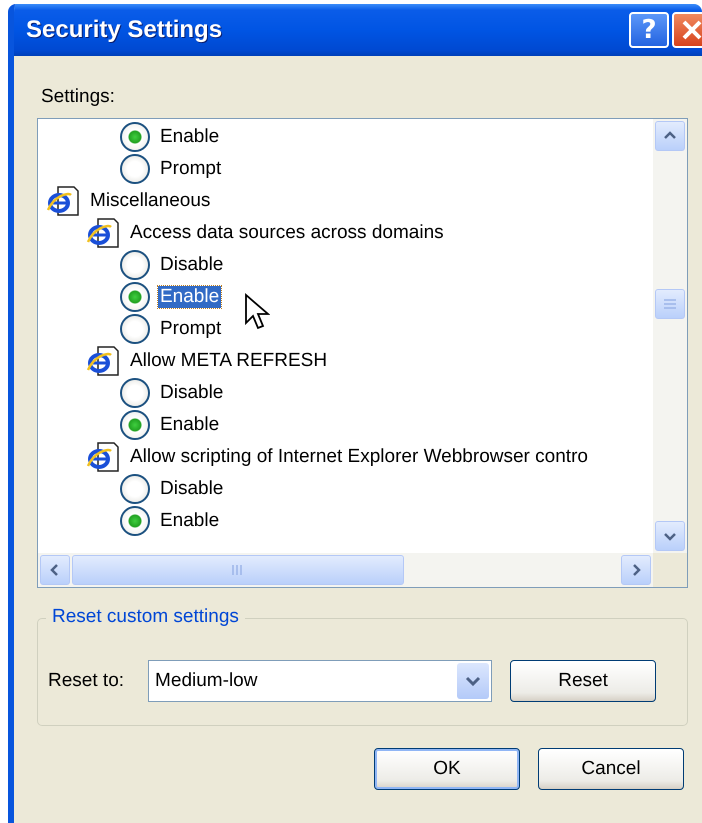 This screenshot has width=702, height=823. What do you see at coordinates (257, 312) in the screenshot?
I see `pointer-icon` at bounding box center [257, 312].